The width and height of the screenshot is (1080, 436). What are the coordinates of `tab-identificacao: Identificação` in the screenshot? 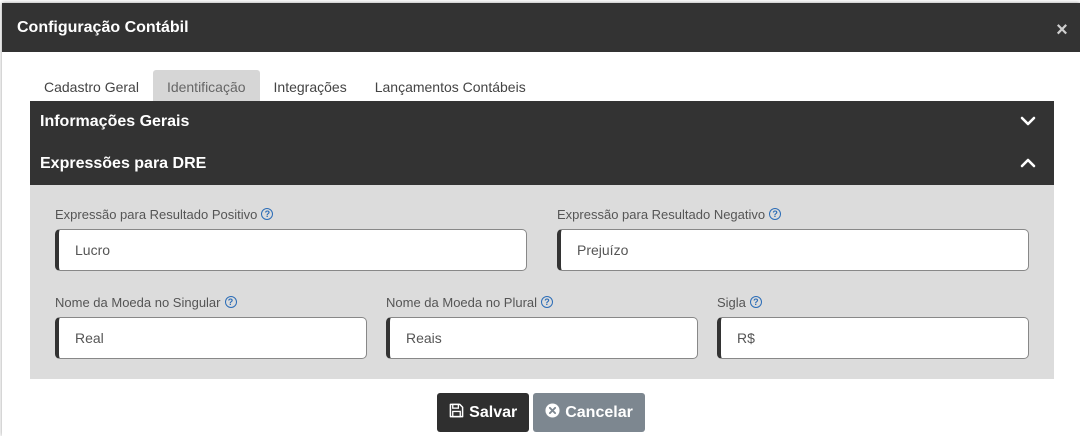 It's located at (206, 85).